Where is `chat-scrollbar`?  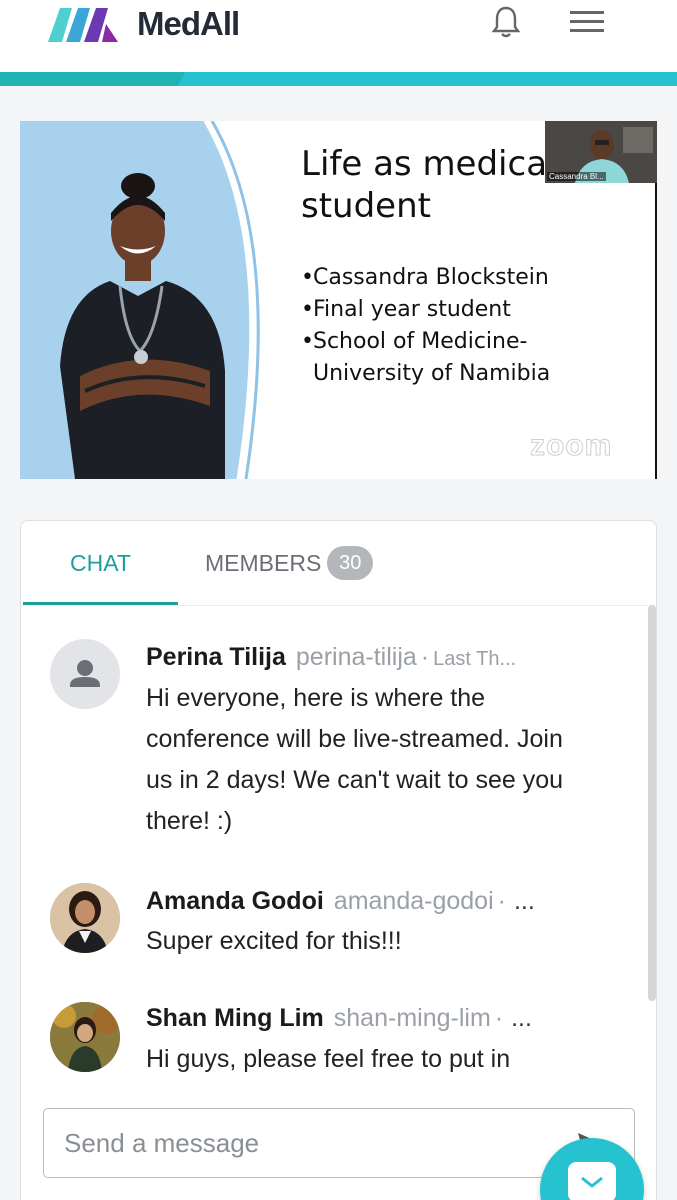
chat-scrollbar is located at coordinates (652, 803).